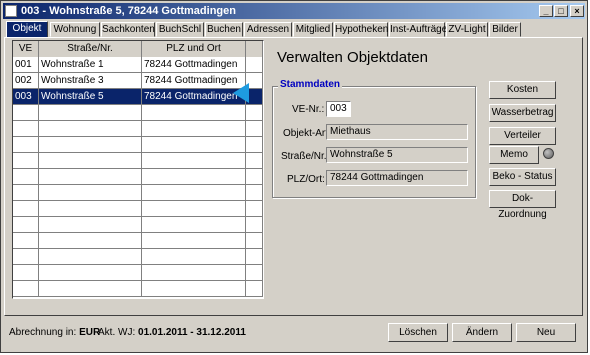  Describe the element at coordinates (397, 155) in the screenshot. I see `street-field: Wohnstraße 5` at that location.